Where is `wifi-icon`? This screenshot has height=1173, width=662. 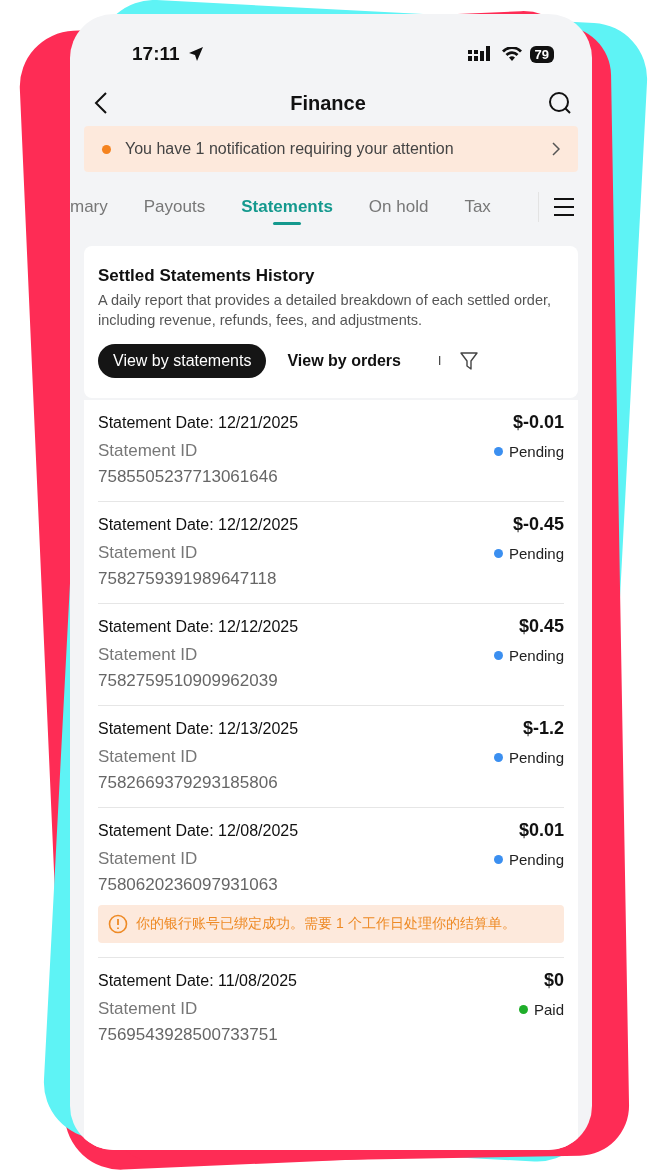 wifi-icon is located at coordinates (511, 54).